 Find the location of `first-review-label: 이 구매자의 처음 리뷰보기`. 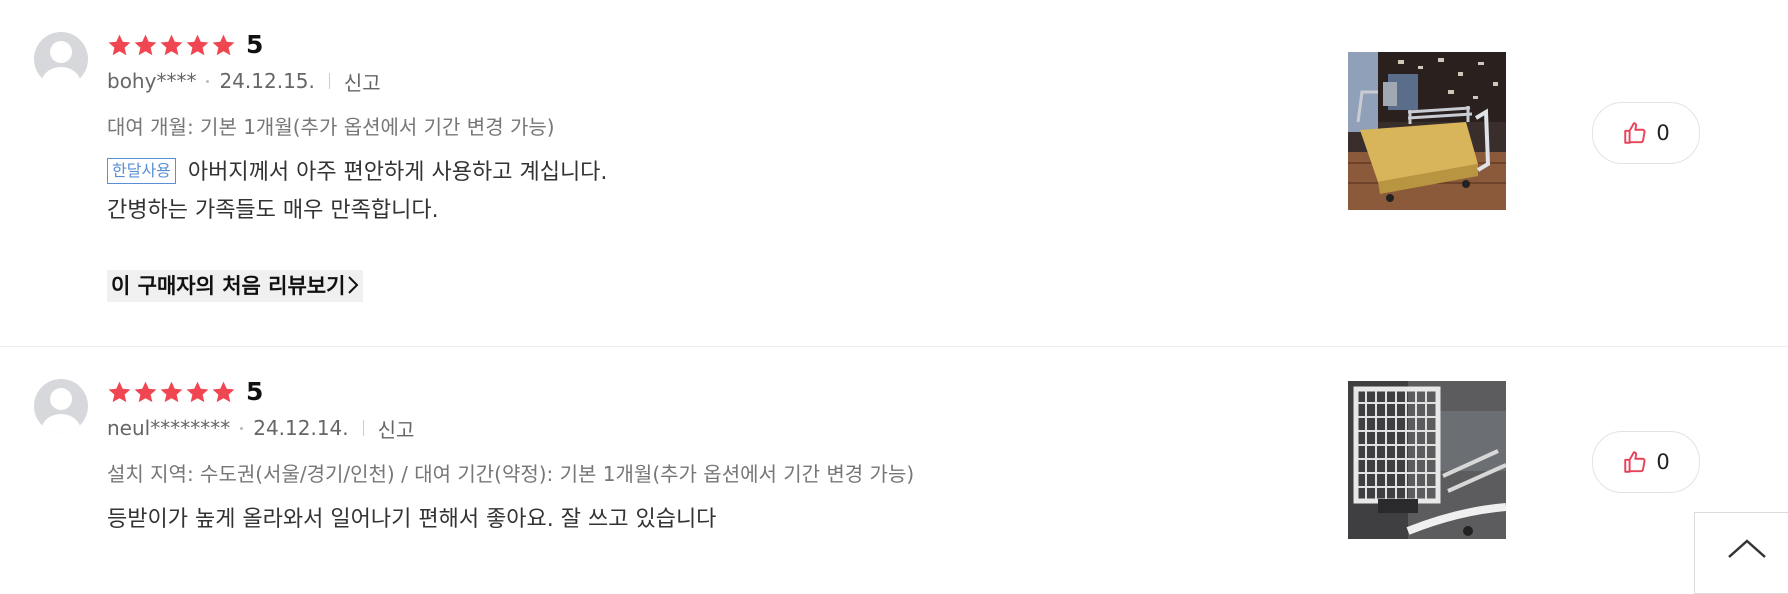

first-review-label: 이 구매자의 처음 리뷰보기 is located at coordinates (228, 286).